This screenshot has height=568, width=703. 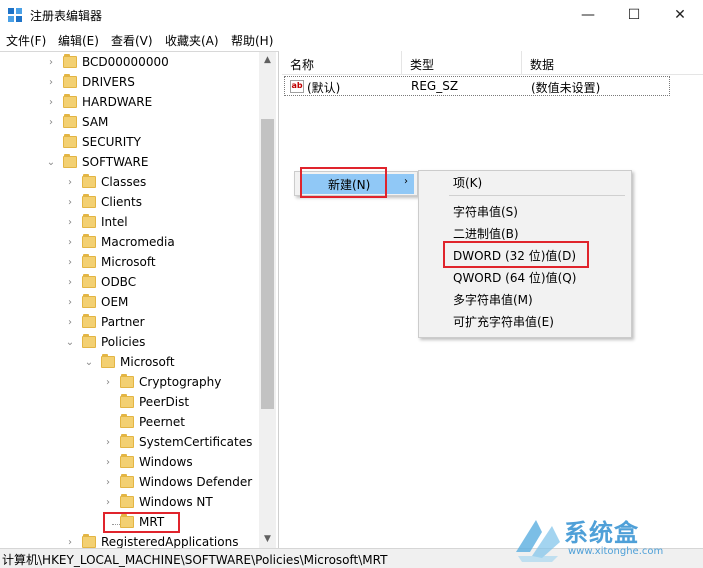 I want to click on column-header-name: 名称, so click(x=342, y=63).